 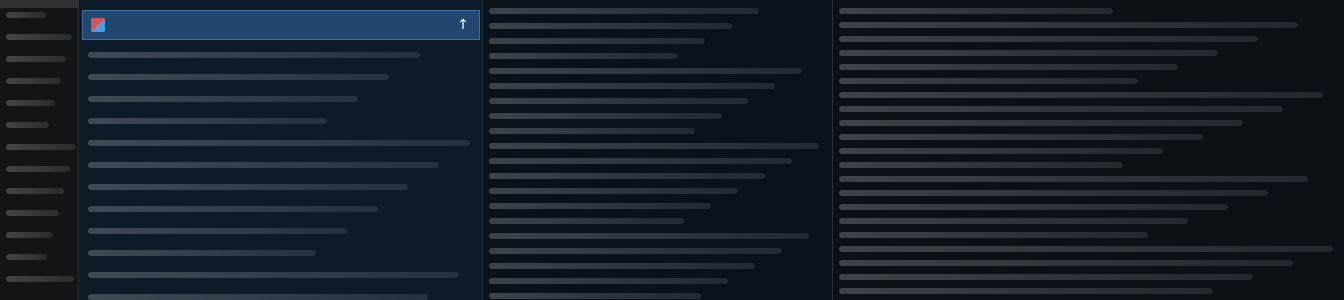 I want to click on header-bar: ↑, so click(x=281, y=25).